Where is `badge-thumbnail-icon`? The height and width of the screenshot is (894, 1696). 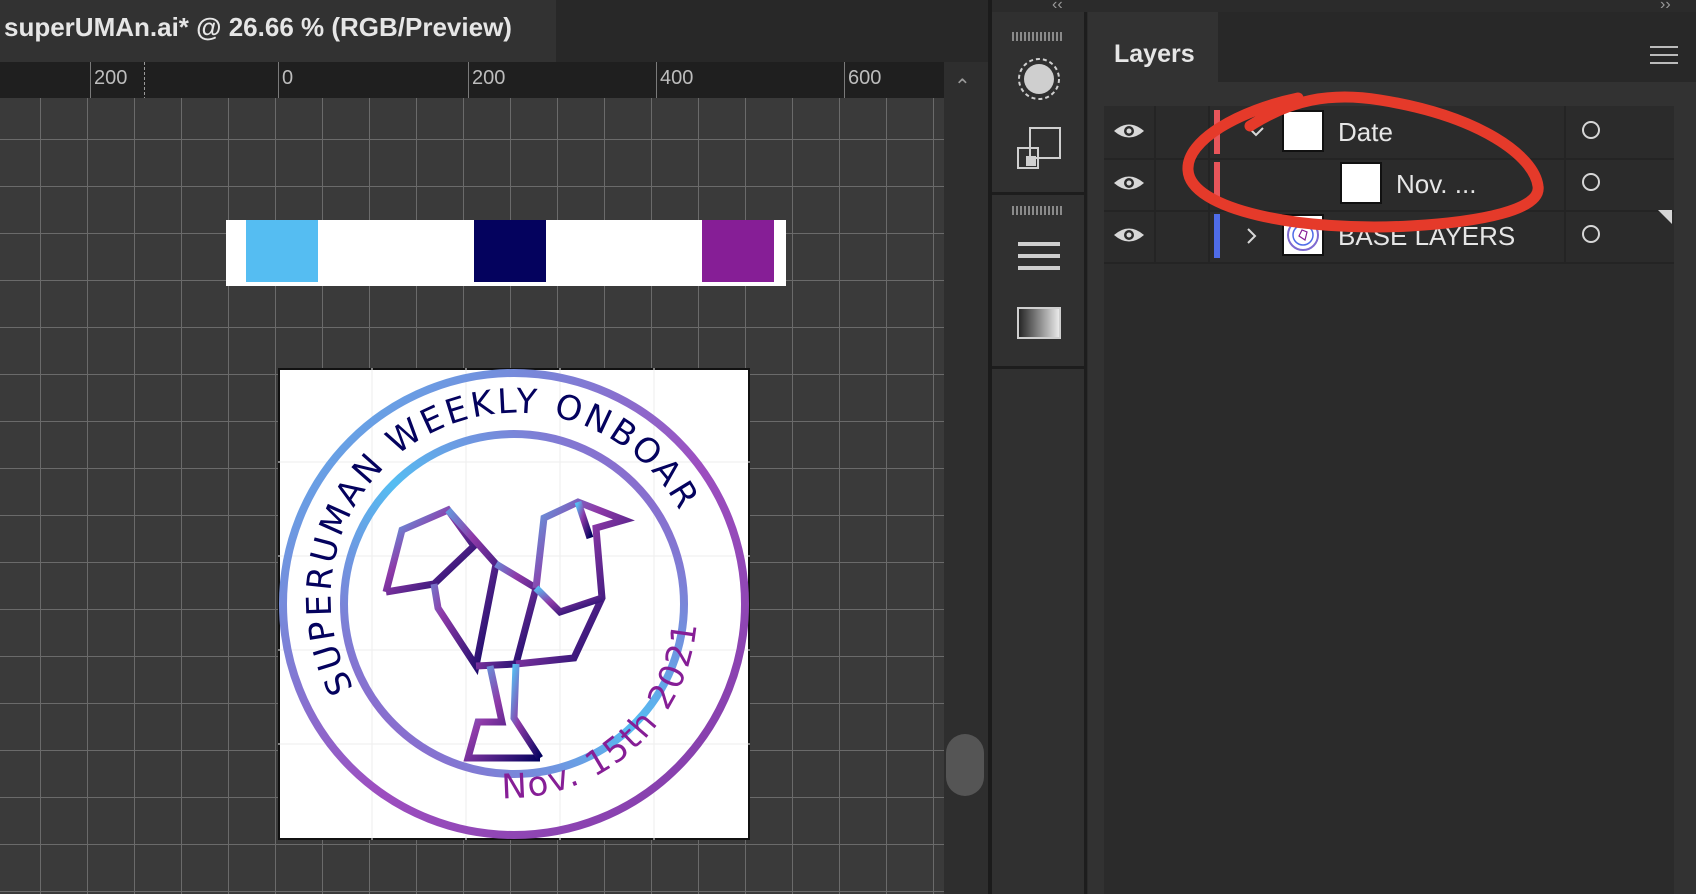 badge-thumbnail-icon is located at coordinates (1303, 235).